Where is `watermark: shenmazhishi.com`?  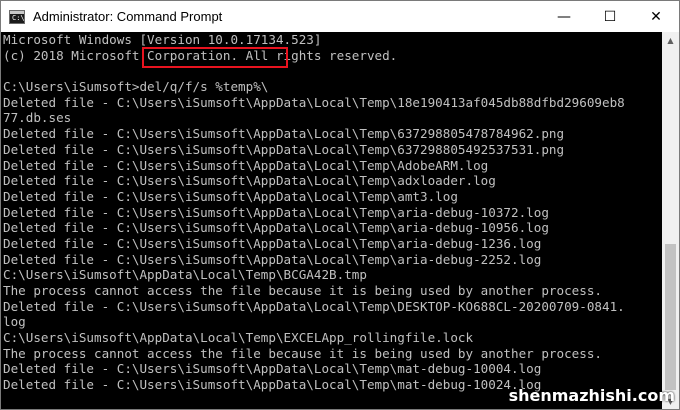
watermark: shenmazhishi.com is located at coordinates (591, 395).